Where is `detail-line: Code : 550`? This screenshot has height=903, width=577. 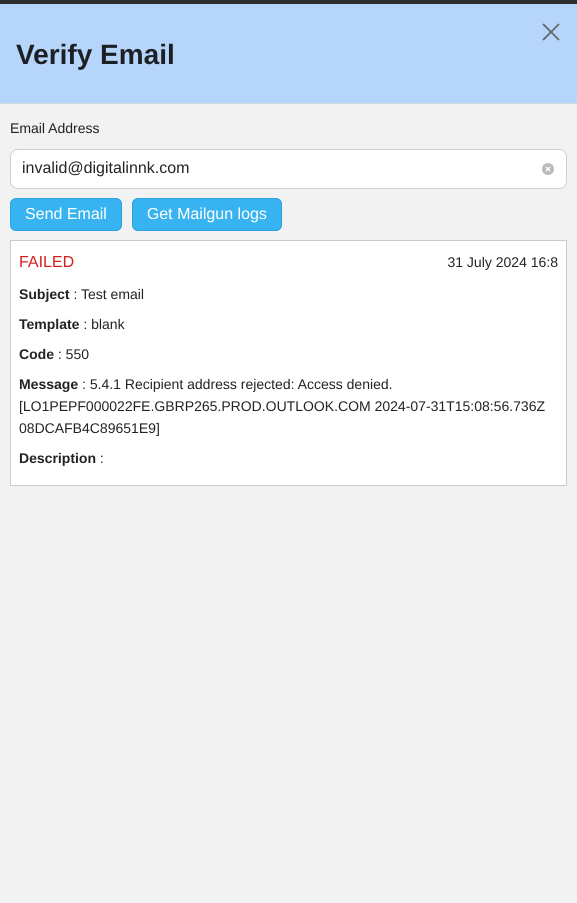 detail-line: Code : 550 is located at coordinates (54, 354).